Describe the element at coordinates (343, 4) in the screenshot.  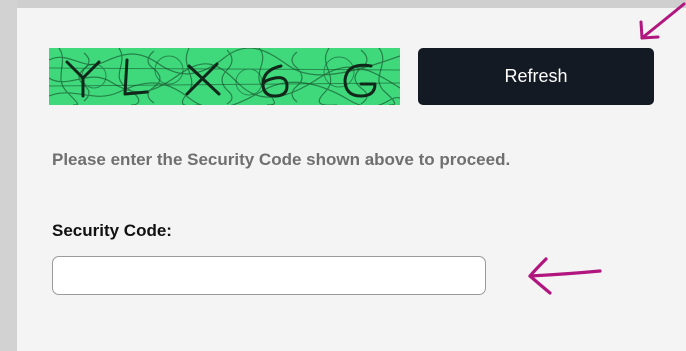
I see `window-top-edge` at that location.